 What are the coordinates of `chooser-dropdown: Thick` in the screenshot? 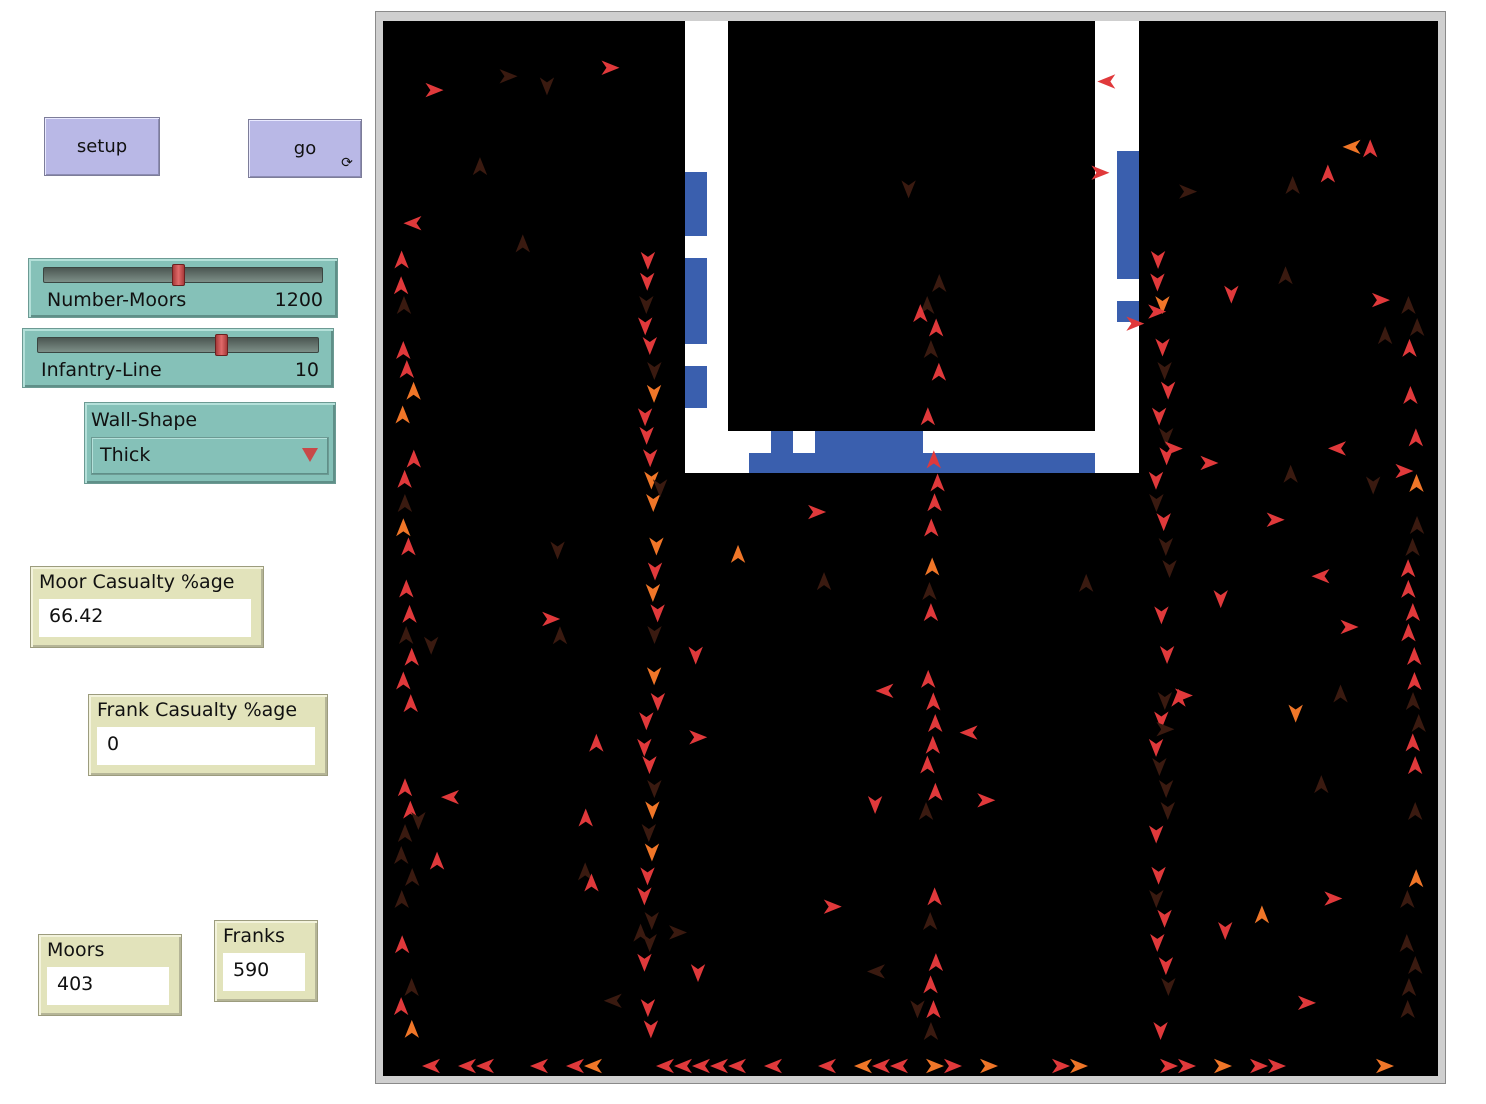 It's located at (210, 456).